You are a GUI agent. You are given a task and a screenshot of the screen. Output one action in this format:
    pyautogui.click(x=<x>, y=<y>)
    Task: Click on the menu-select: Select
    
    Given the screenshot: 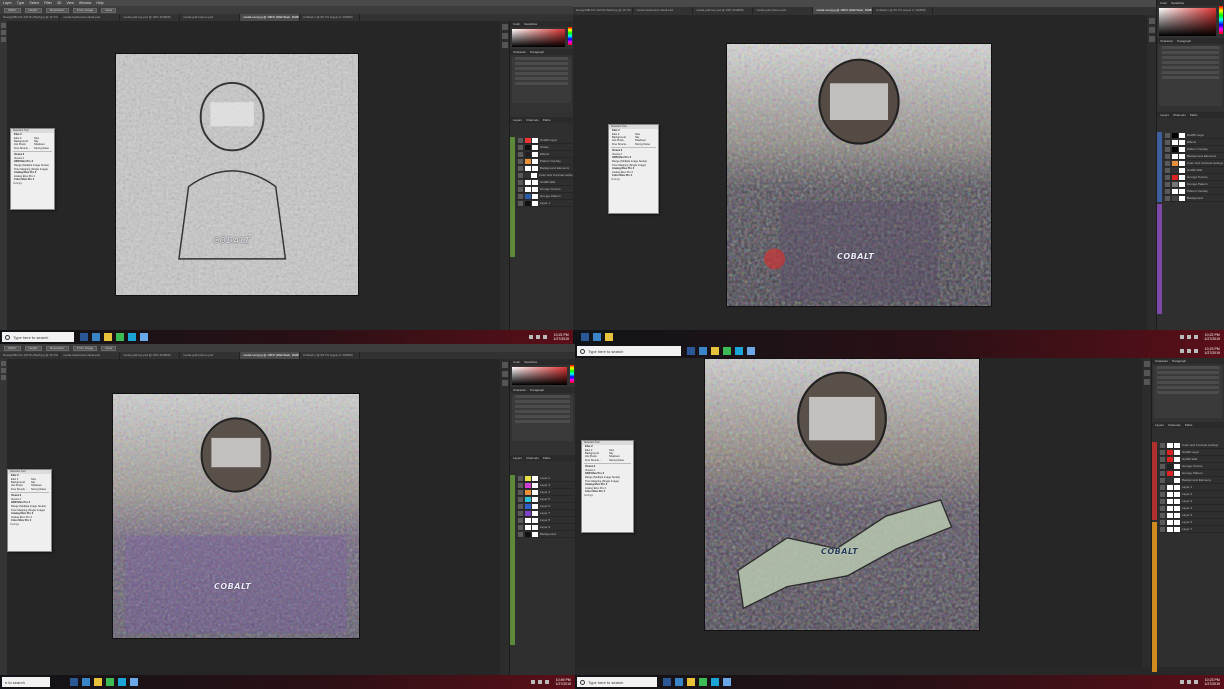 What is the action you would take?
    pyautogui.click(x=34, y=3)
    